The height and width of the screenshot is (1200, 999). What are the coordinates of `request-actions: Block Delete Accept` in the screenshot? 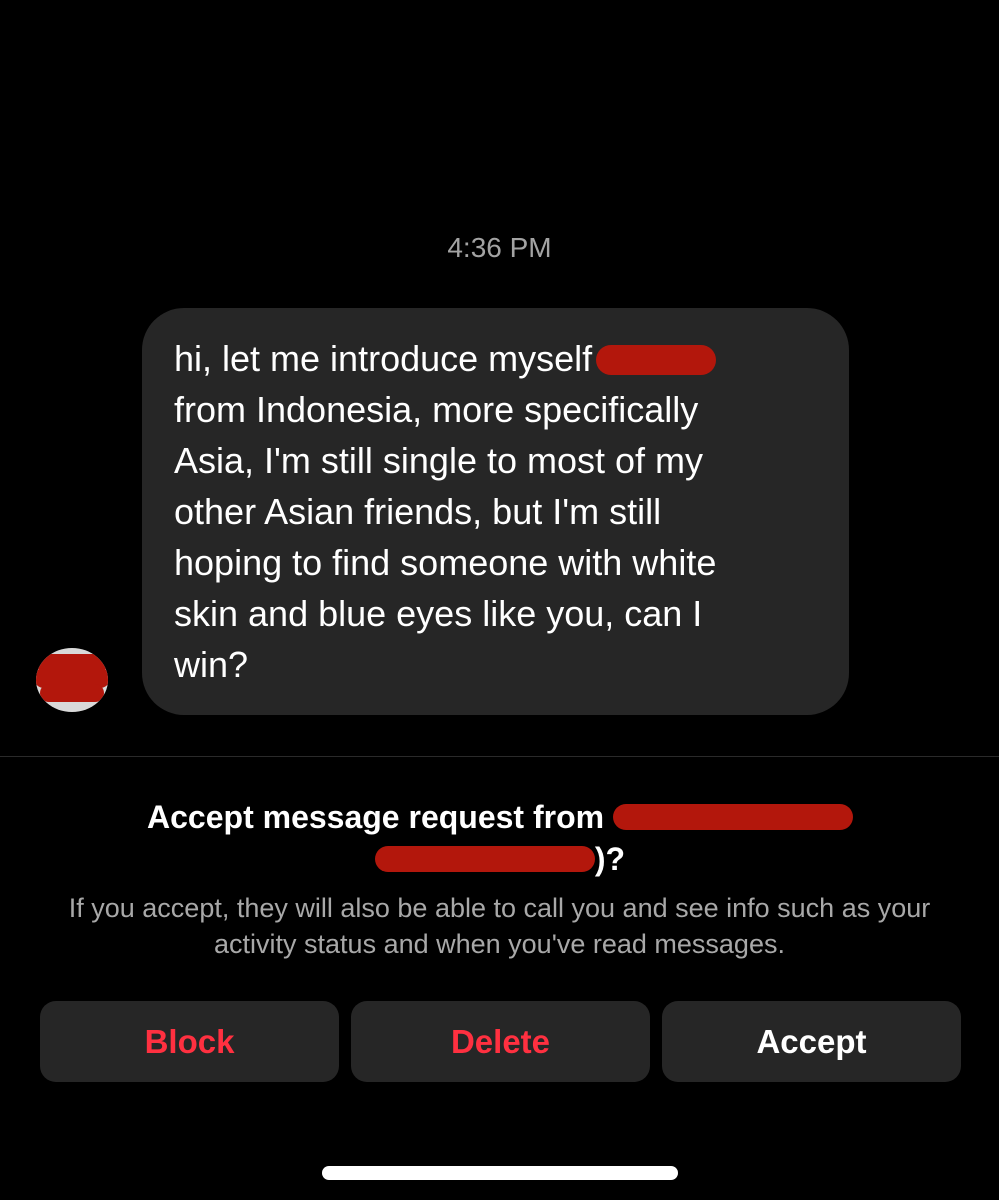 It's located at (500, 1041).